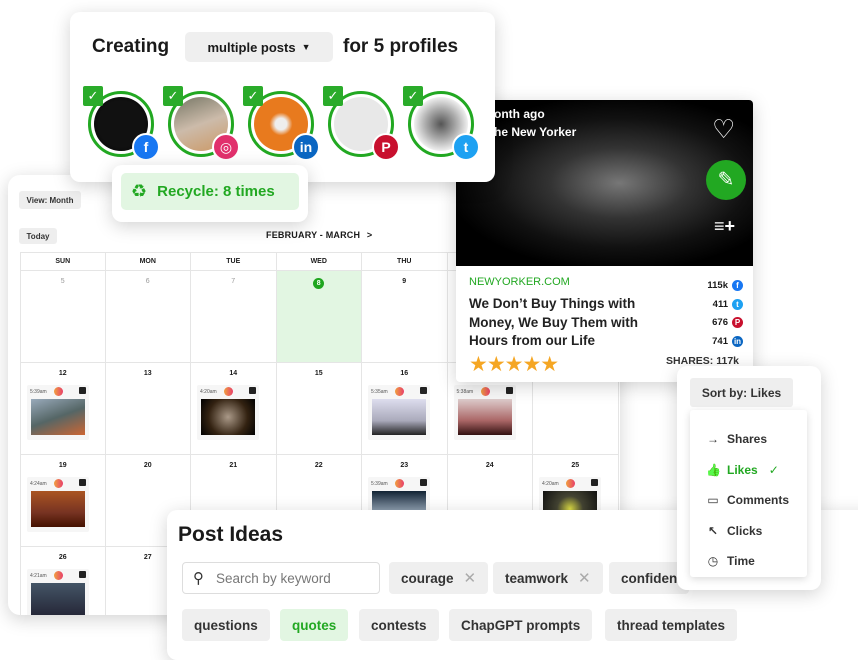 The image size is (858, 660). Describe the element at coordinates (748, 470) in the screenshot. I see `sort-option-likes: 👍 Likes ✓` at that location.